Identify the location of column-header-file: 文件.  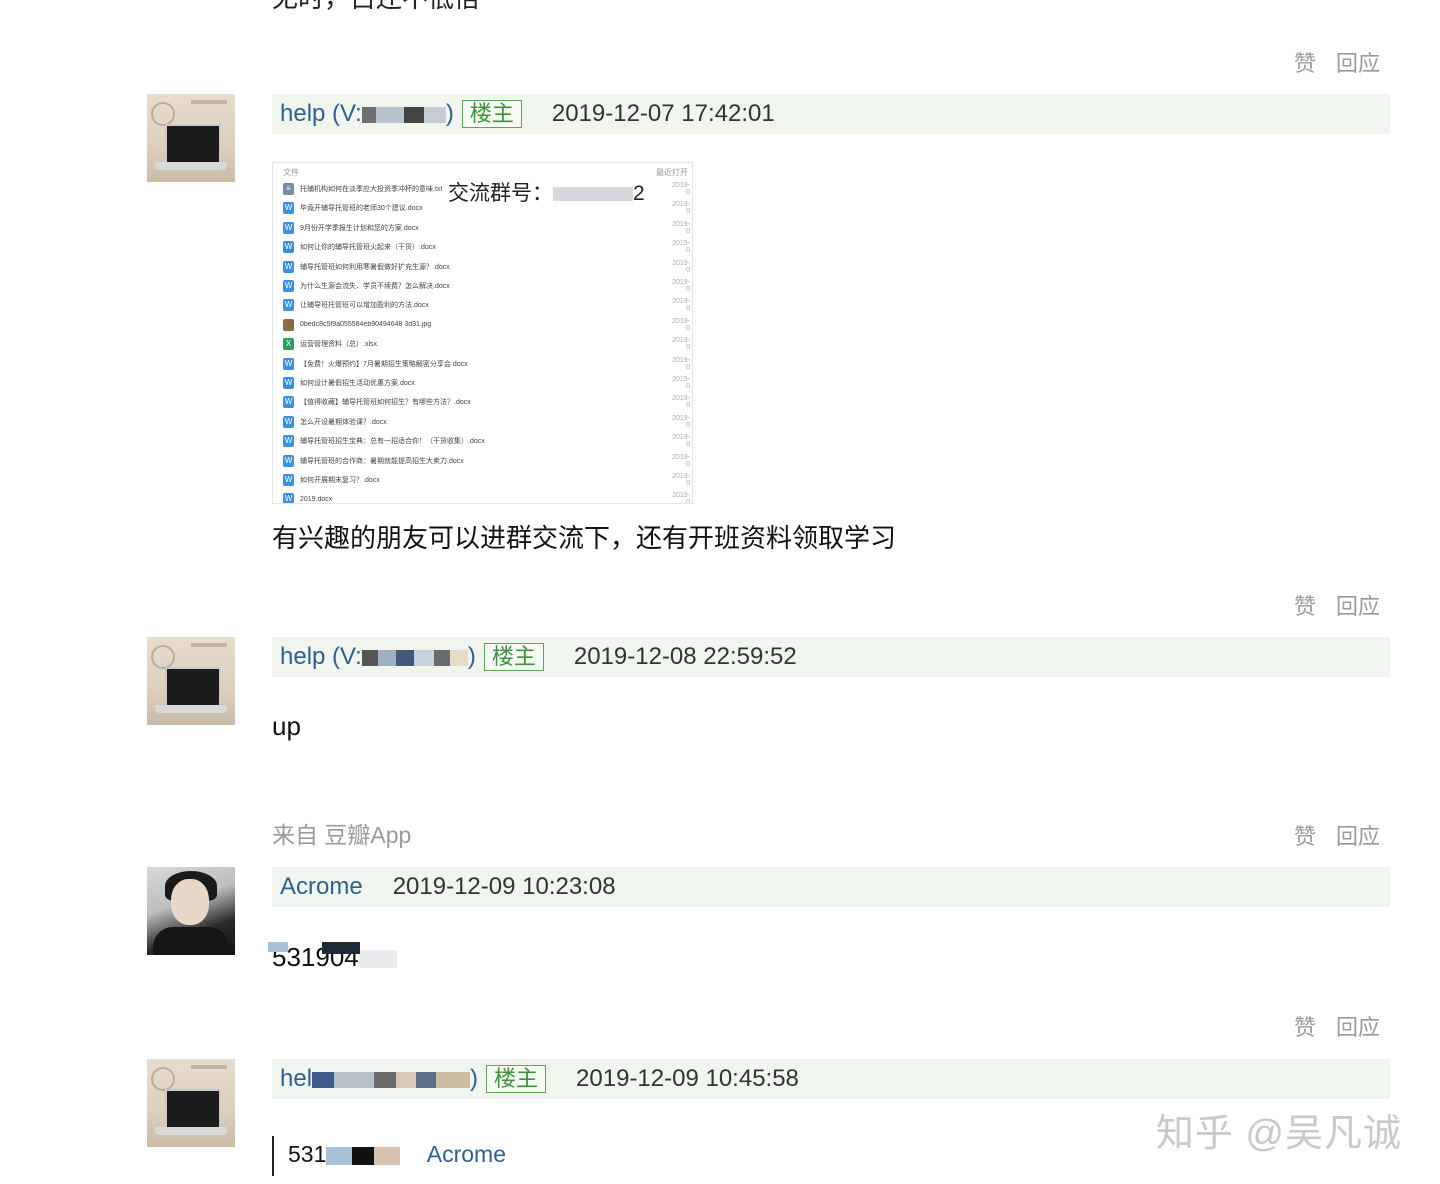
(291, 172).